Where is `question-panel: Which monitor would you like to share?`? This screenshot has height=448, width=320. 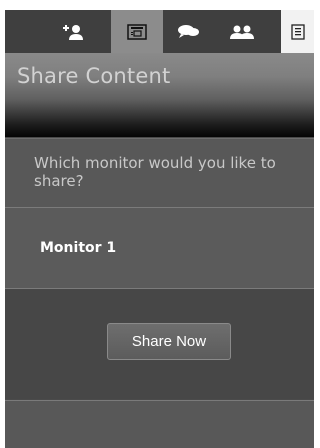 question-panel: Which monitor would you like to share? is located at coordinates (159, 172).